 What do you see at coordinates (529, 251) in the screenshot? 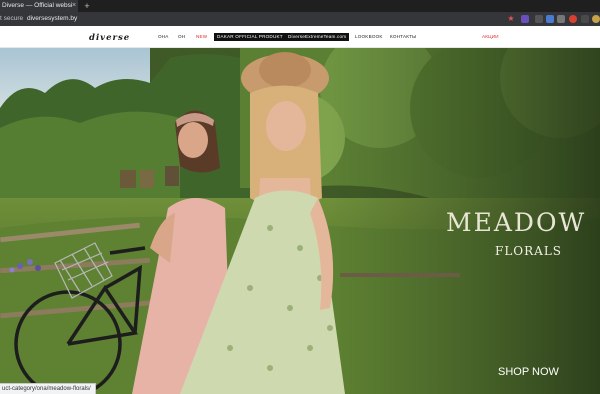
I see `hero-subtitle: FLORALS` at bounding box center [529, 251].